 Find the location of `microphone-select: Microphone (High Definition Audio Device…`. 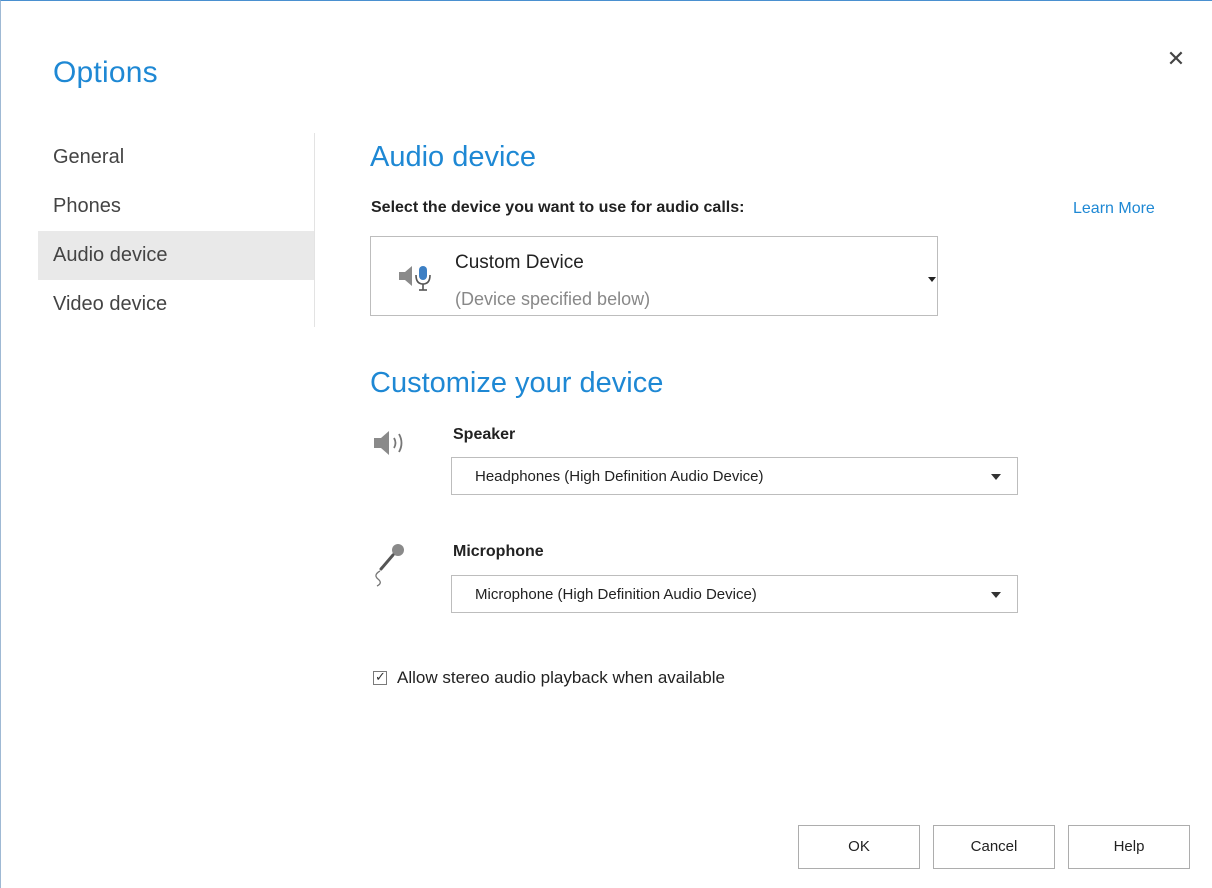

microphone-select: Microphone (High Definition Audio Device… is located at coordinates (734, 594).